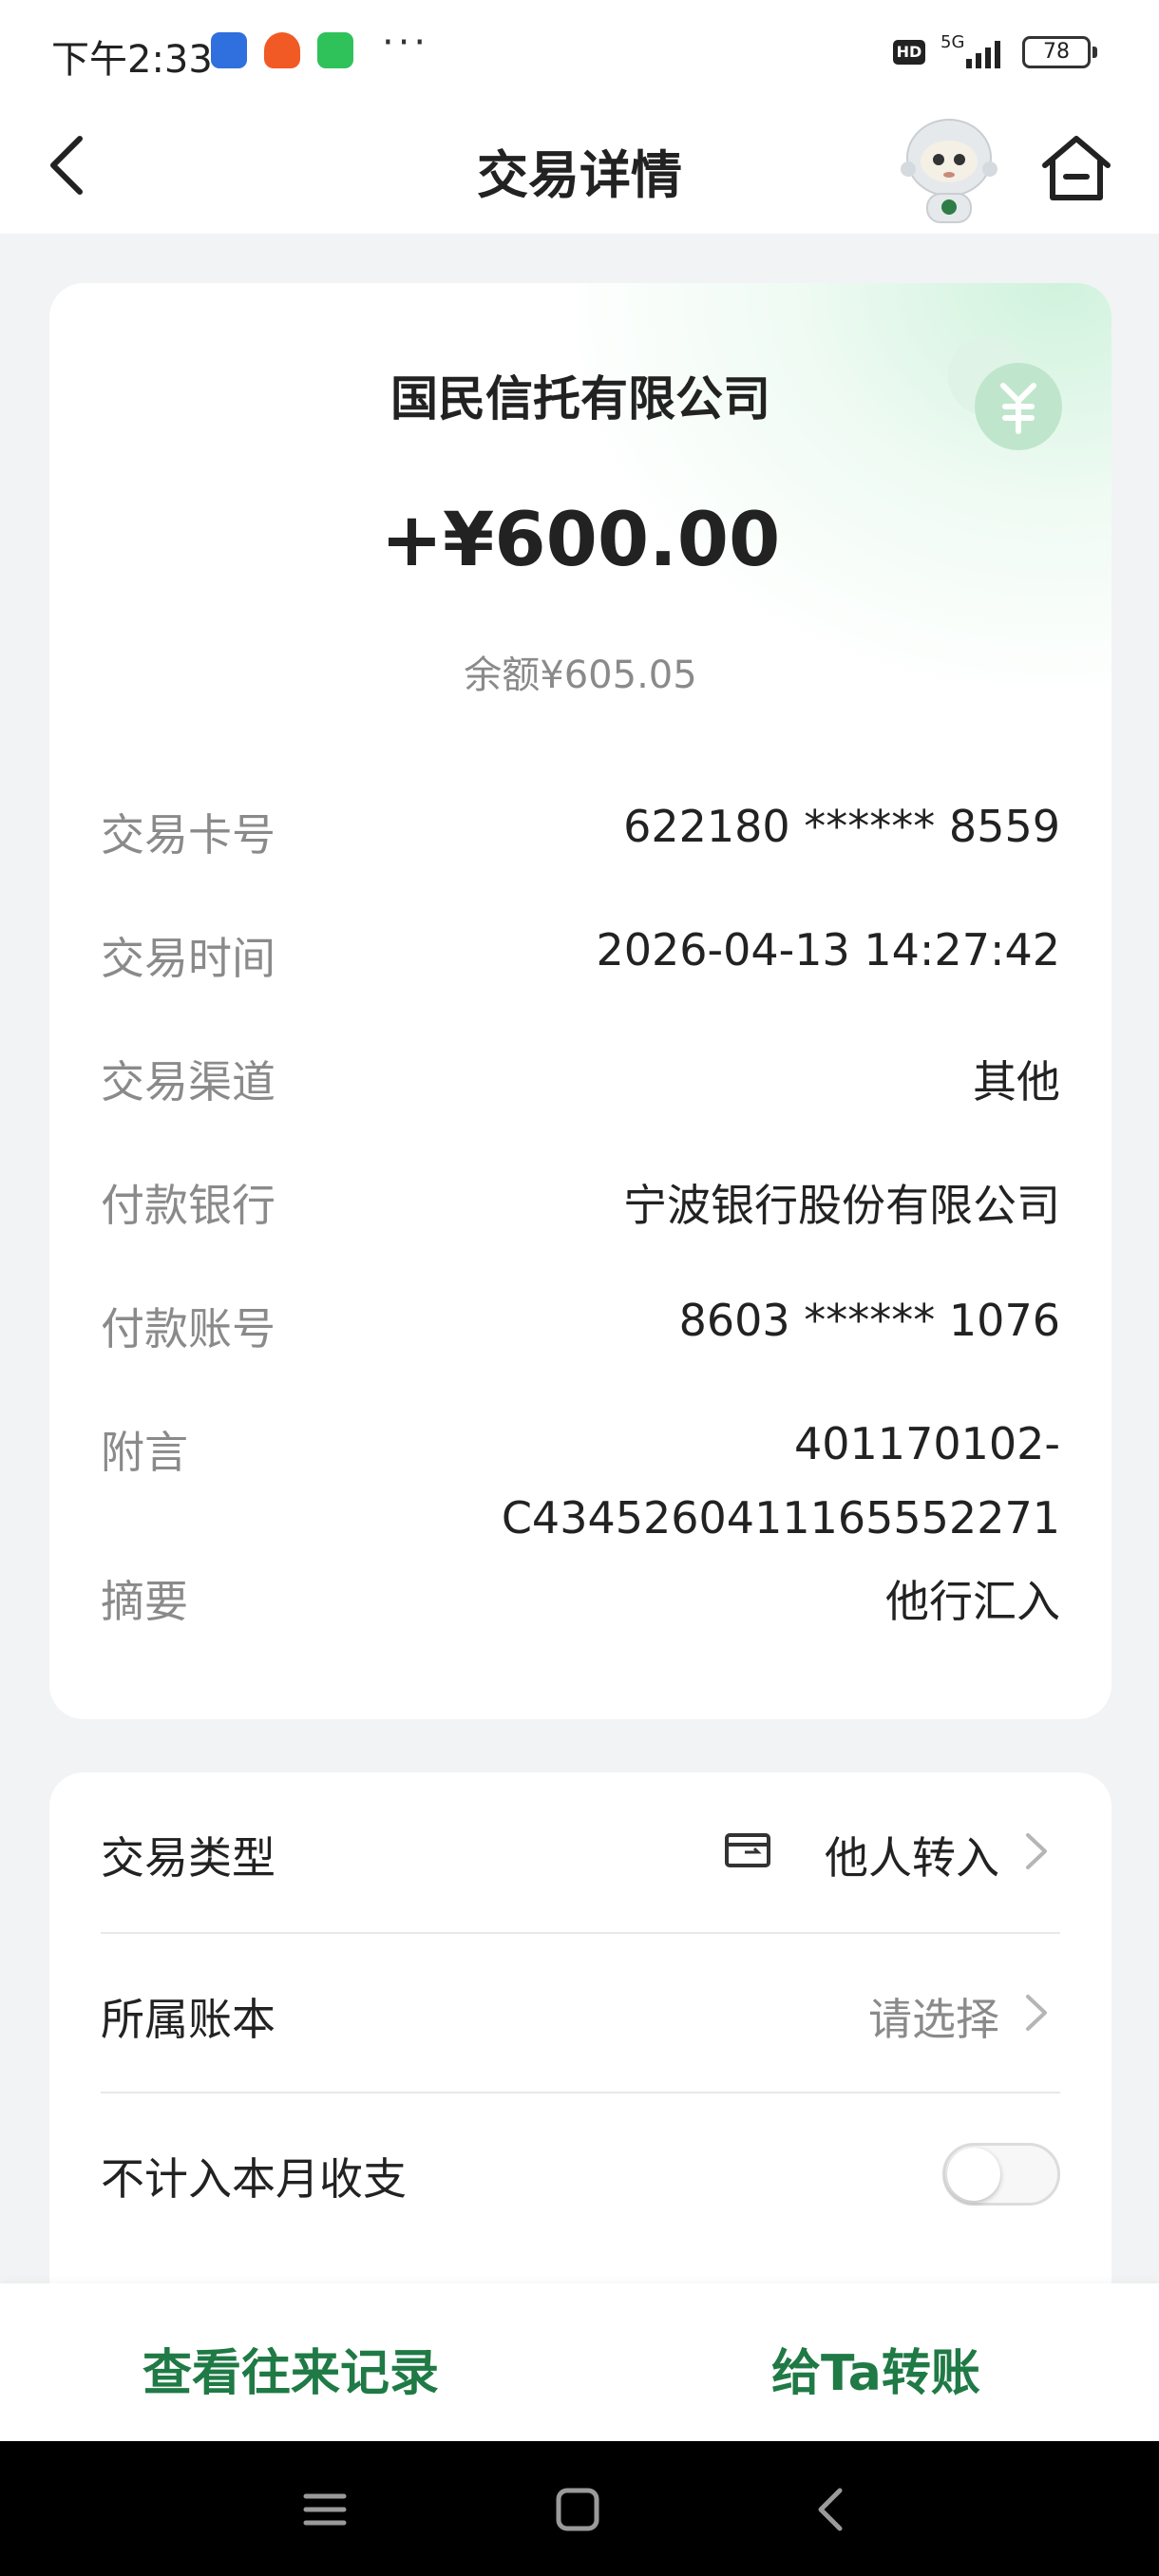 The height and width of the screenshot is (2576, 1159). What do you see at coordinates (144, 1452) in the screenshot?
I see `detail-label: 附言` at bounding box center [144, 1452].